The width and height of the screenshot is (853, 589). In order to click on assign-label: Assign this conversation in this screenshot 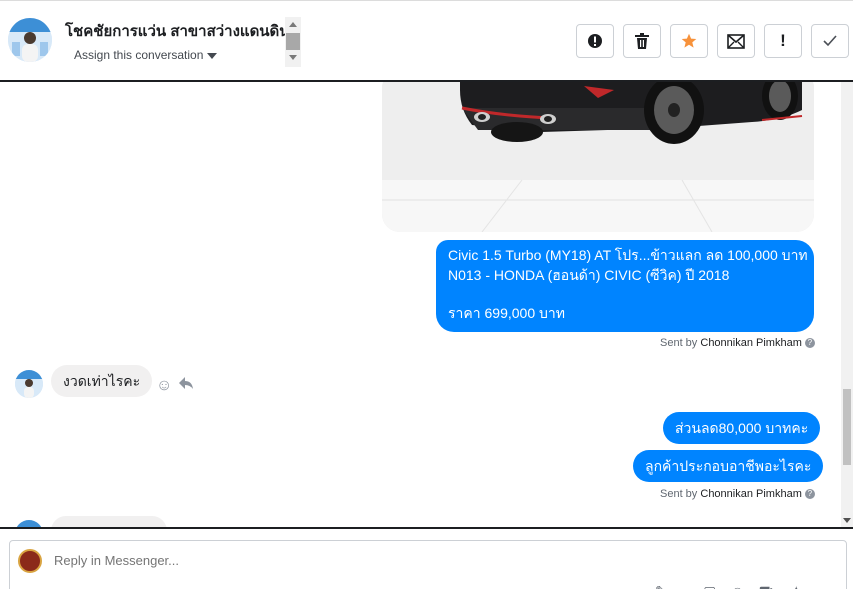, I will do `click(139, 55)`.